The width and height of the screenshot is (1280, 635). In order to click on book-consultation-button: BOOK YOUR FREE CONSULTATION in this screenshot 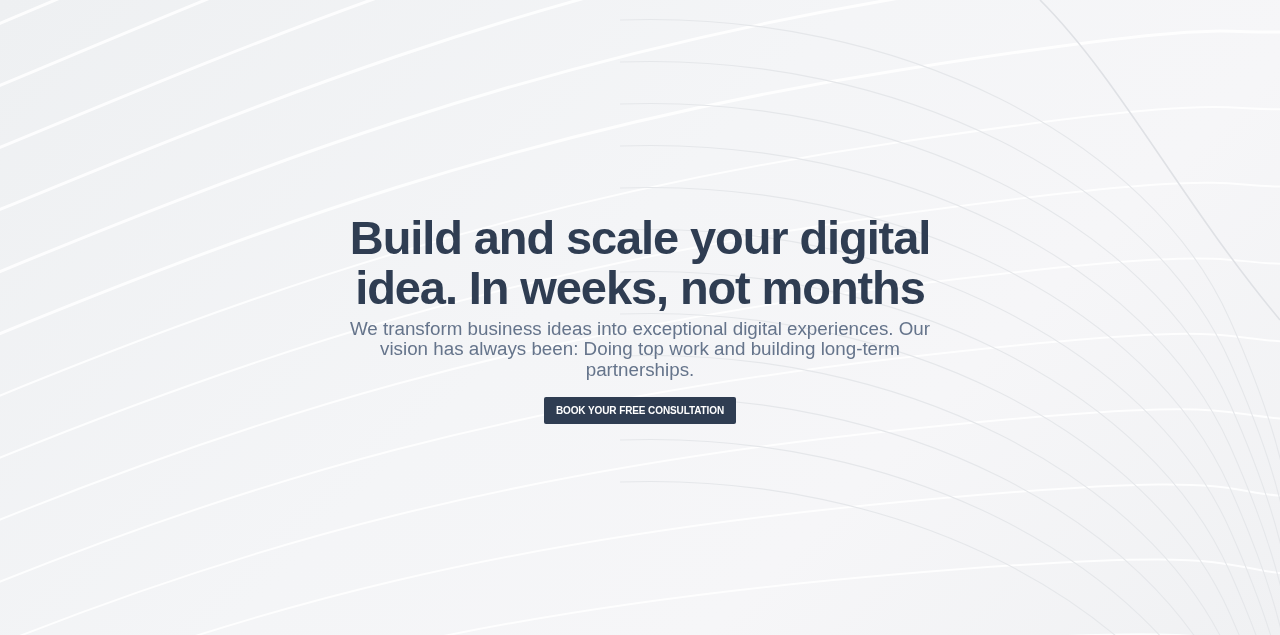, I will do `click(640, 411)`.